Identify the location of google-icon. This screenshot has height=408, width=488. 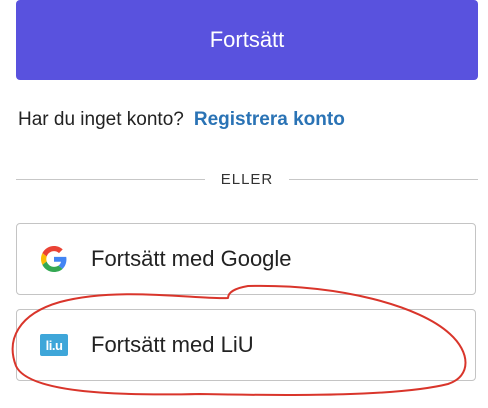
(54, 259).